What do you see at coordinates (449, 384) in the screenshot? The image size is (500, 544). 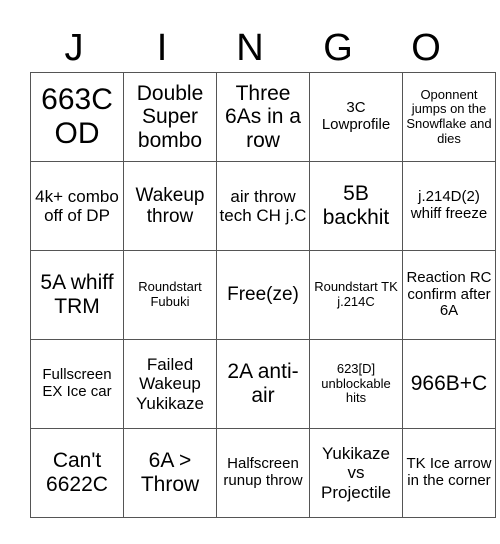 I see `bingo-cell: 966B+C` at bounding box center [449, 384].